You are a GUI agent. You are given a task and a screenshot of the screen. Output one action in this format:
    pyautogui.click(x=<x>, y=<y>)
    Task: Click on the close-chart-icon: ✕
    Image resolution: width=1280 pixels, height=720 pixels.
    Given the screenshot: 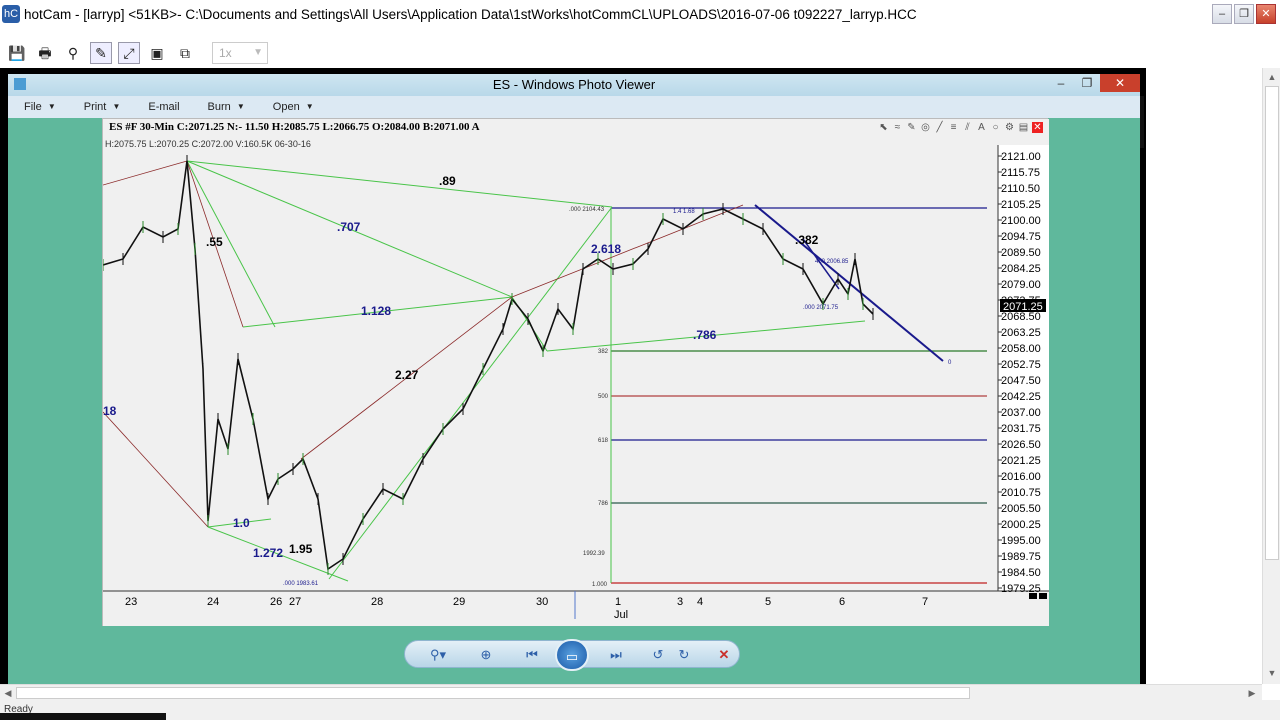 What is the action you would take?
    pyautogui.click(x=1037, y=127)
    